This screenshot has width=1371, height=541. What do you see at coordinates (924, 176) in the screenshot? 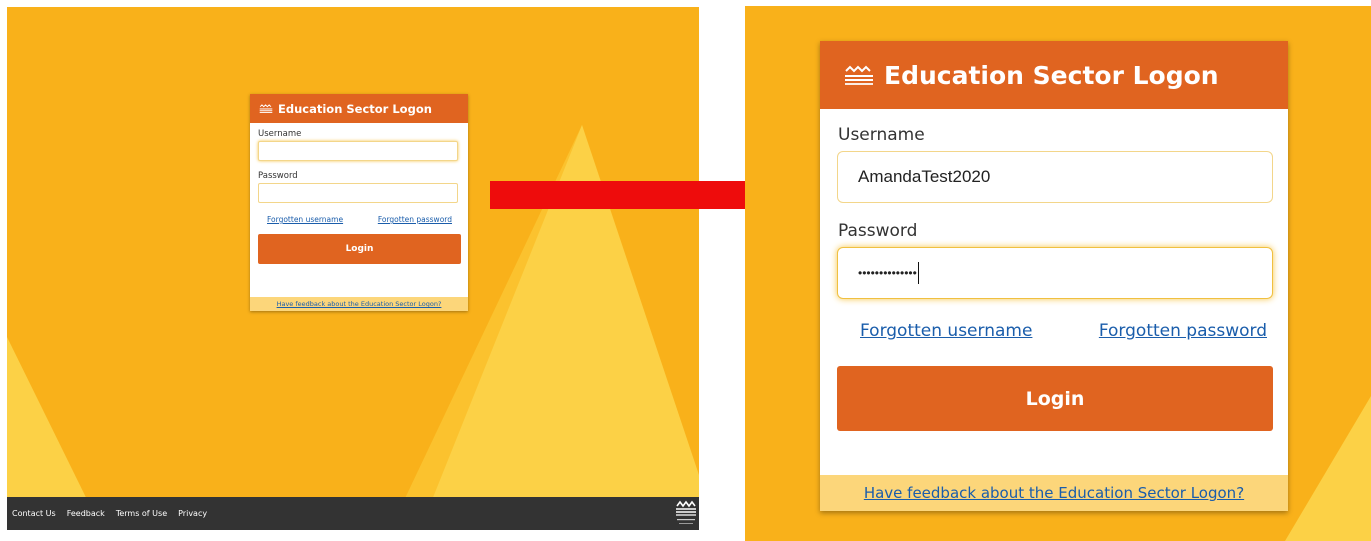
I see `username-value: AmandaTest2020` at bounding box center [924, 176].